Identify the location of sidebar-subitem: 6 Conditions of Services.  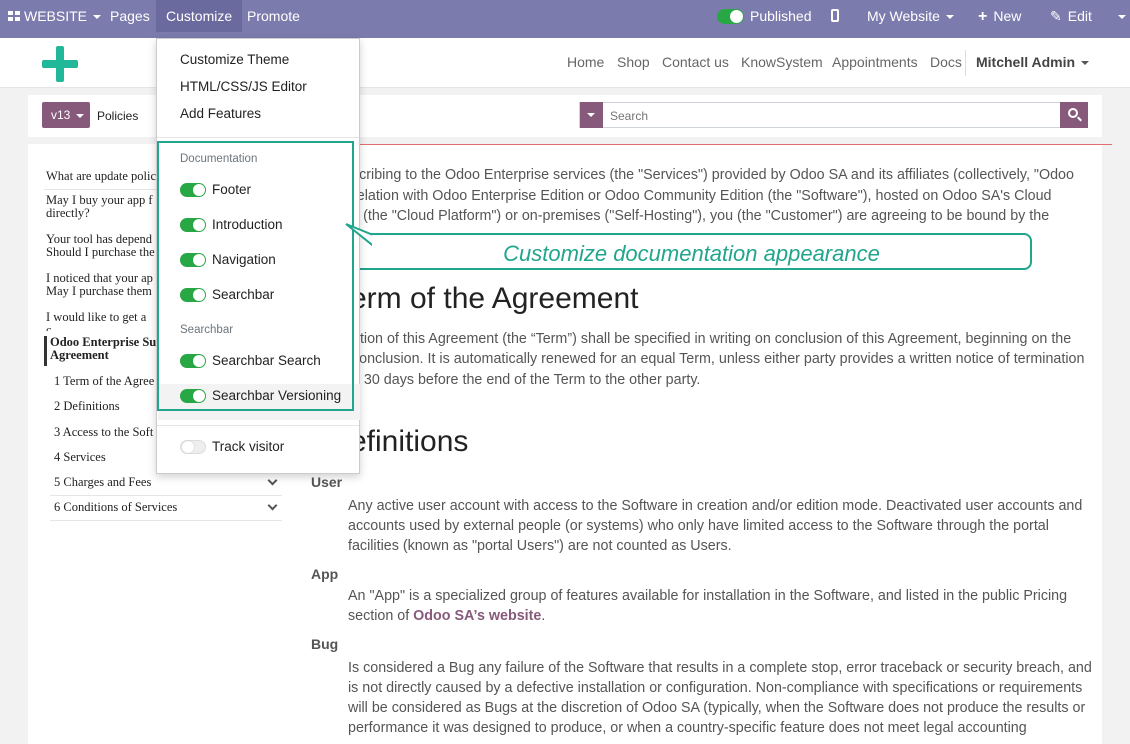
(166, 511).